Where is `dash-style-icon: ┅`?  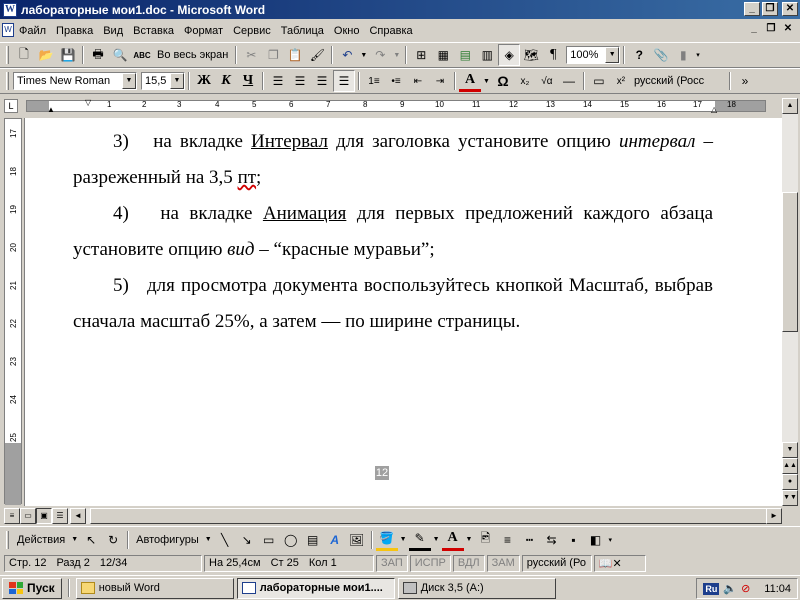 dash-style-icon: ┅ is located at coordinates (529, 540).